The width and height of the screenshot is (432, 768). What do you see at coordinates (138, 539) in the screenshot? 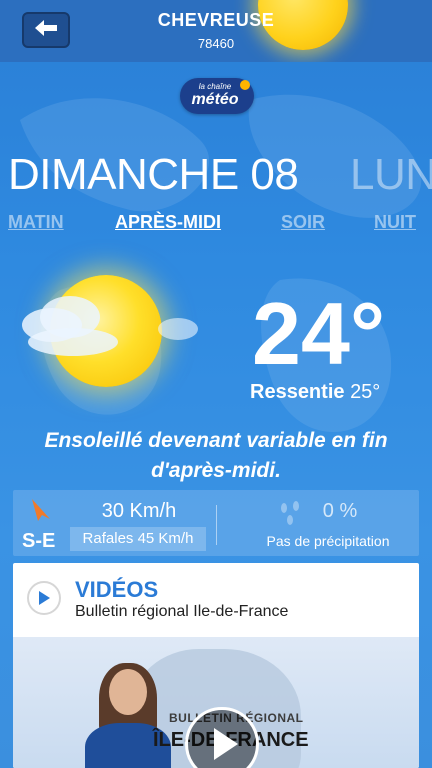
I see `wind-gusts: Rafales 45 Km/h` at bounding box center [138, 539].